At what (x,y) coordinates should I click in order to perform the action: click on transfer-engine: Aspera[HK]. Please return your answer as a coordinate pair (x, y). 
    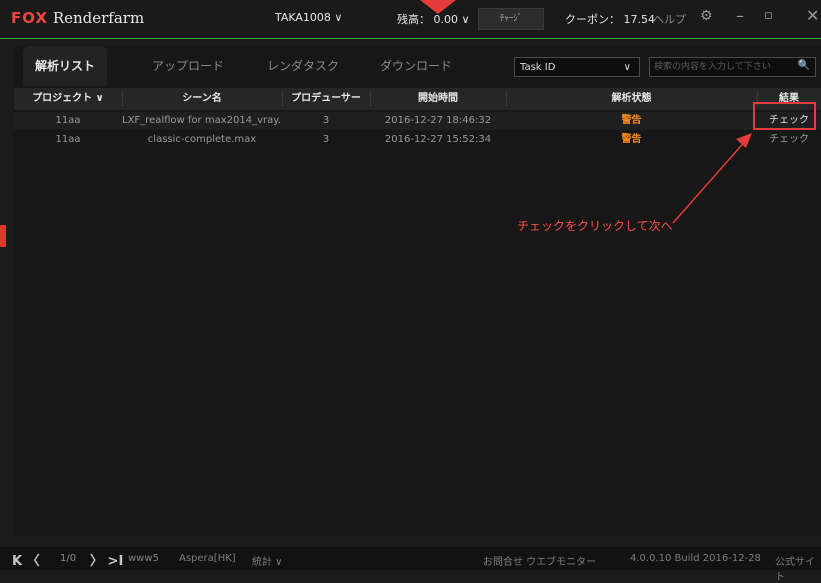
    Looking at the image, I should click on (207, 558).